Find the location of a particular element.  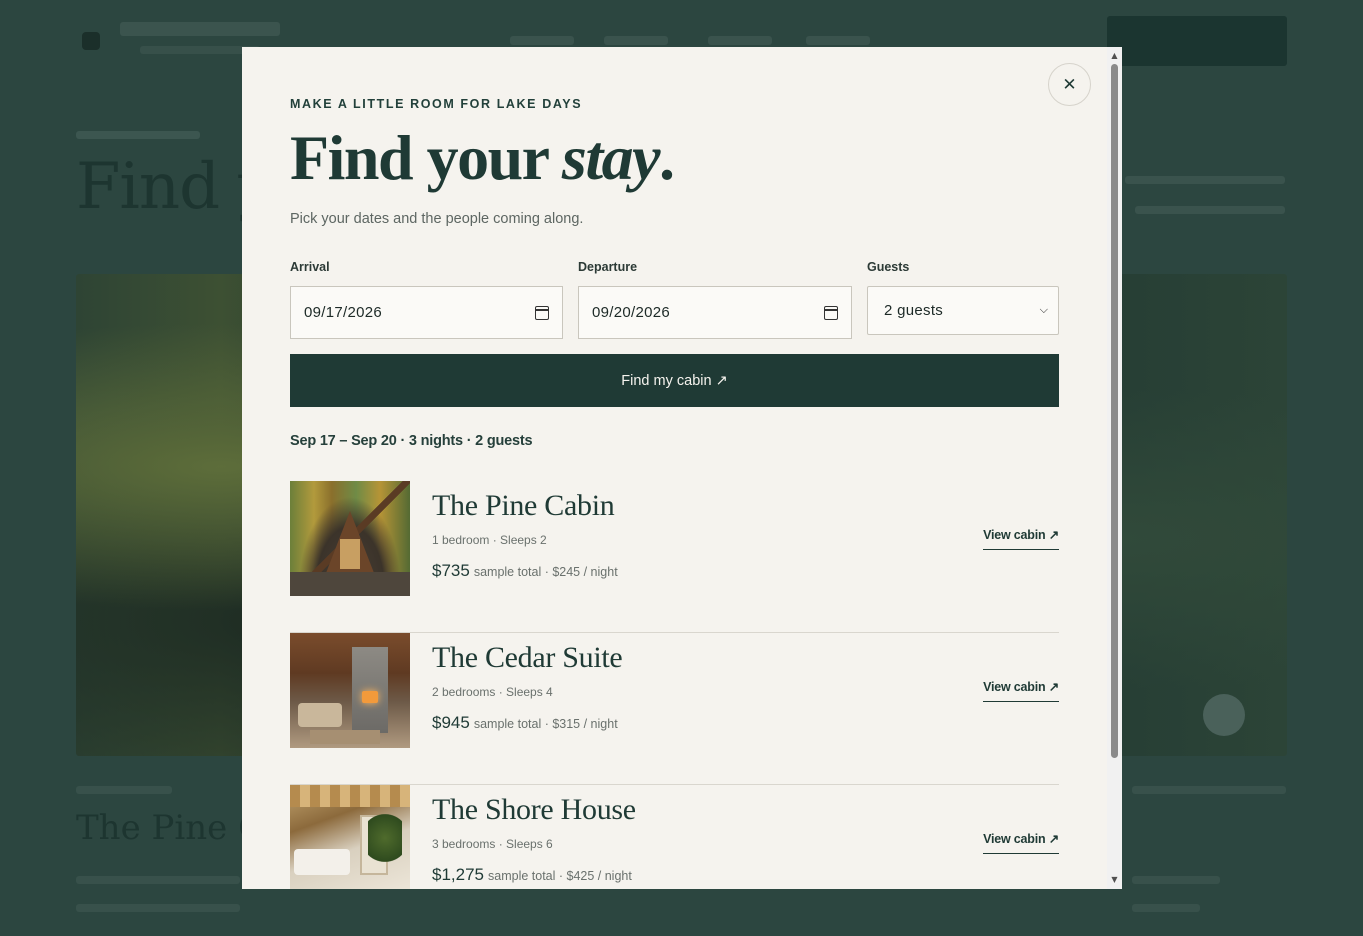

arrival-date-input: 09/17/2026 is located at coordinates (426, 312).